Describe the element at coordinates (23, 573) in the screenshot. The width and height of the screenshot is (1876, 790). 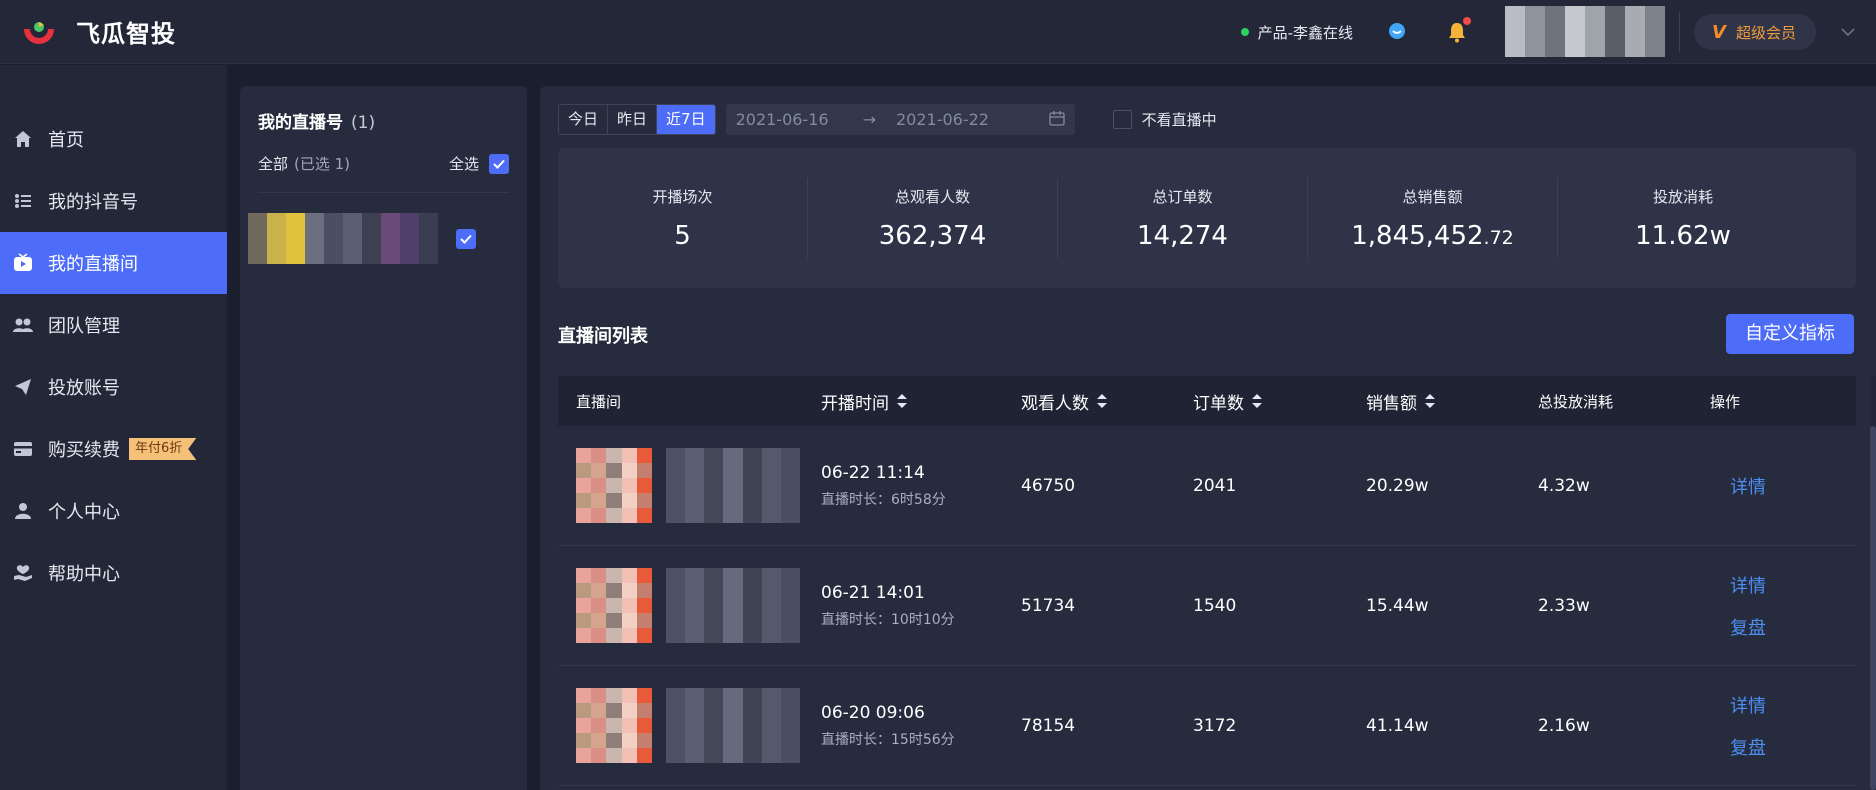
I see `help-hand-icon` at that location.